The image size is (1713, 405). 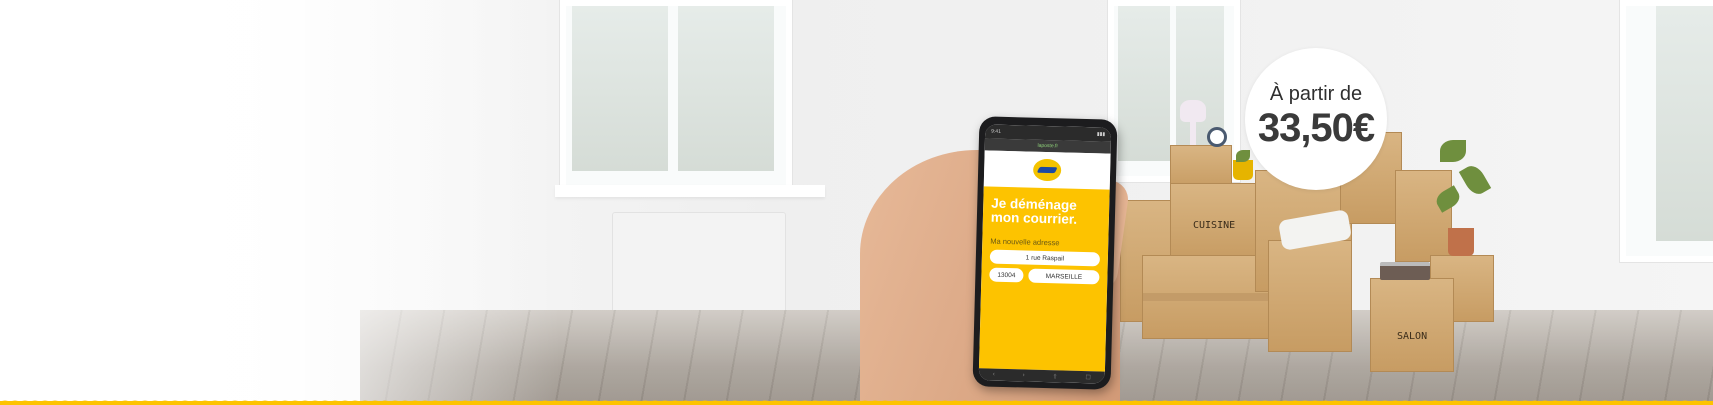 What do you see at coordinates (1193, 133) in the screenshot?
I see `lamp-stand` at bounding box center [1193, 133].